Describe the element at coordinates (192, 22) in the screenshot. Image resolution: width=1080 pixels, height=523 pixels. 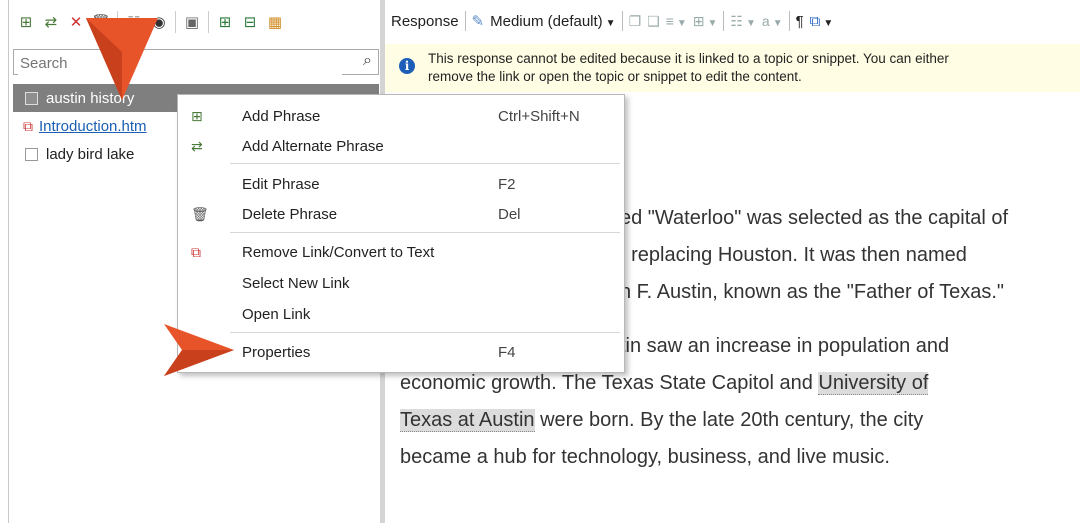
I see `find-icon: ▣` at that location.